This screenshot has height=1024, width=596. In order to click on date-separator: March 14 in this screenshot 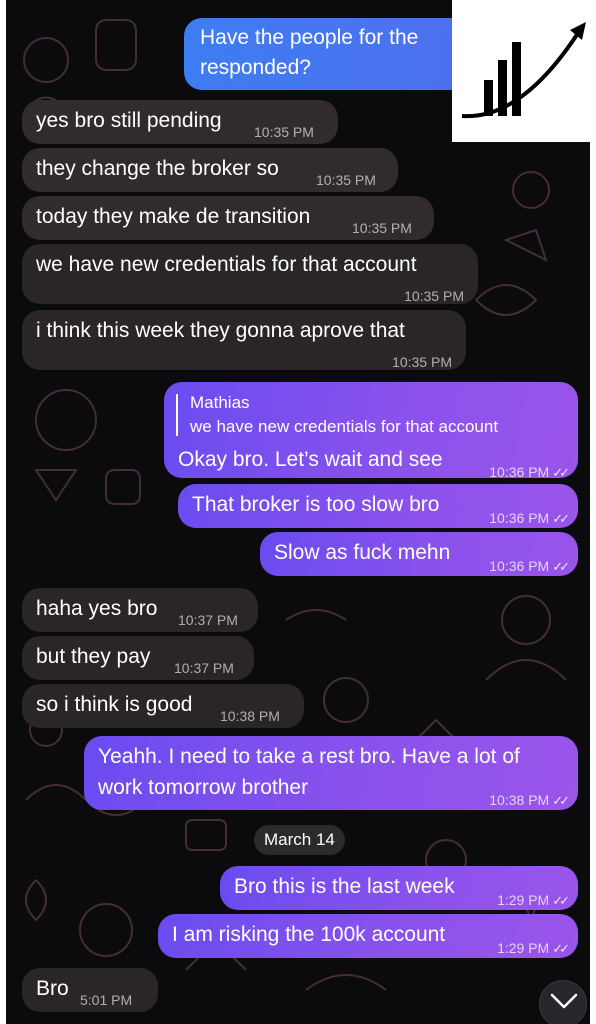, I will do `click(299, 840)`.